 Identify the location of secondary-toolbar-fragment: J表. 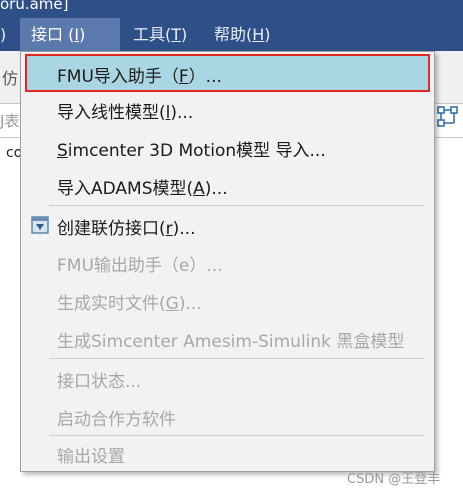
(10, 121).